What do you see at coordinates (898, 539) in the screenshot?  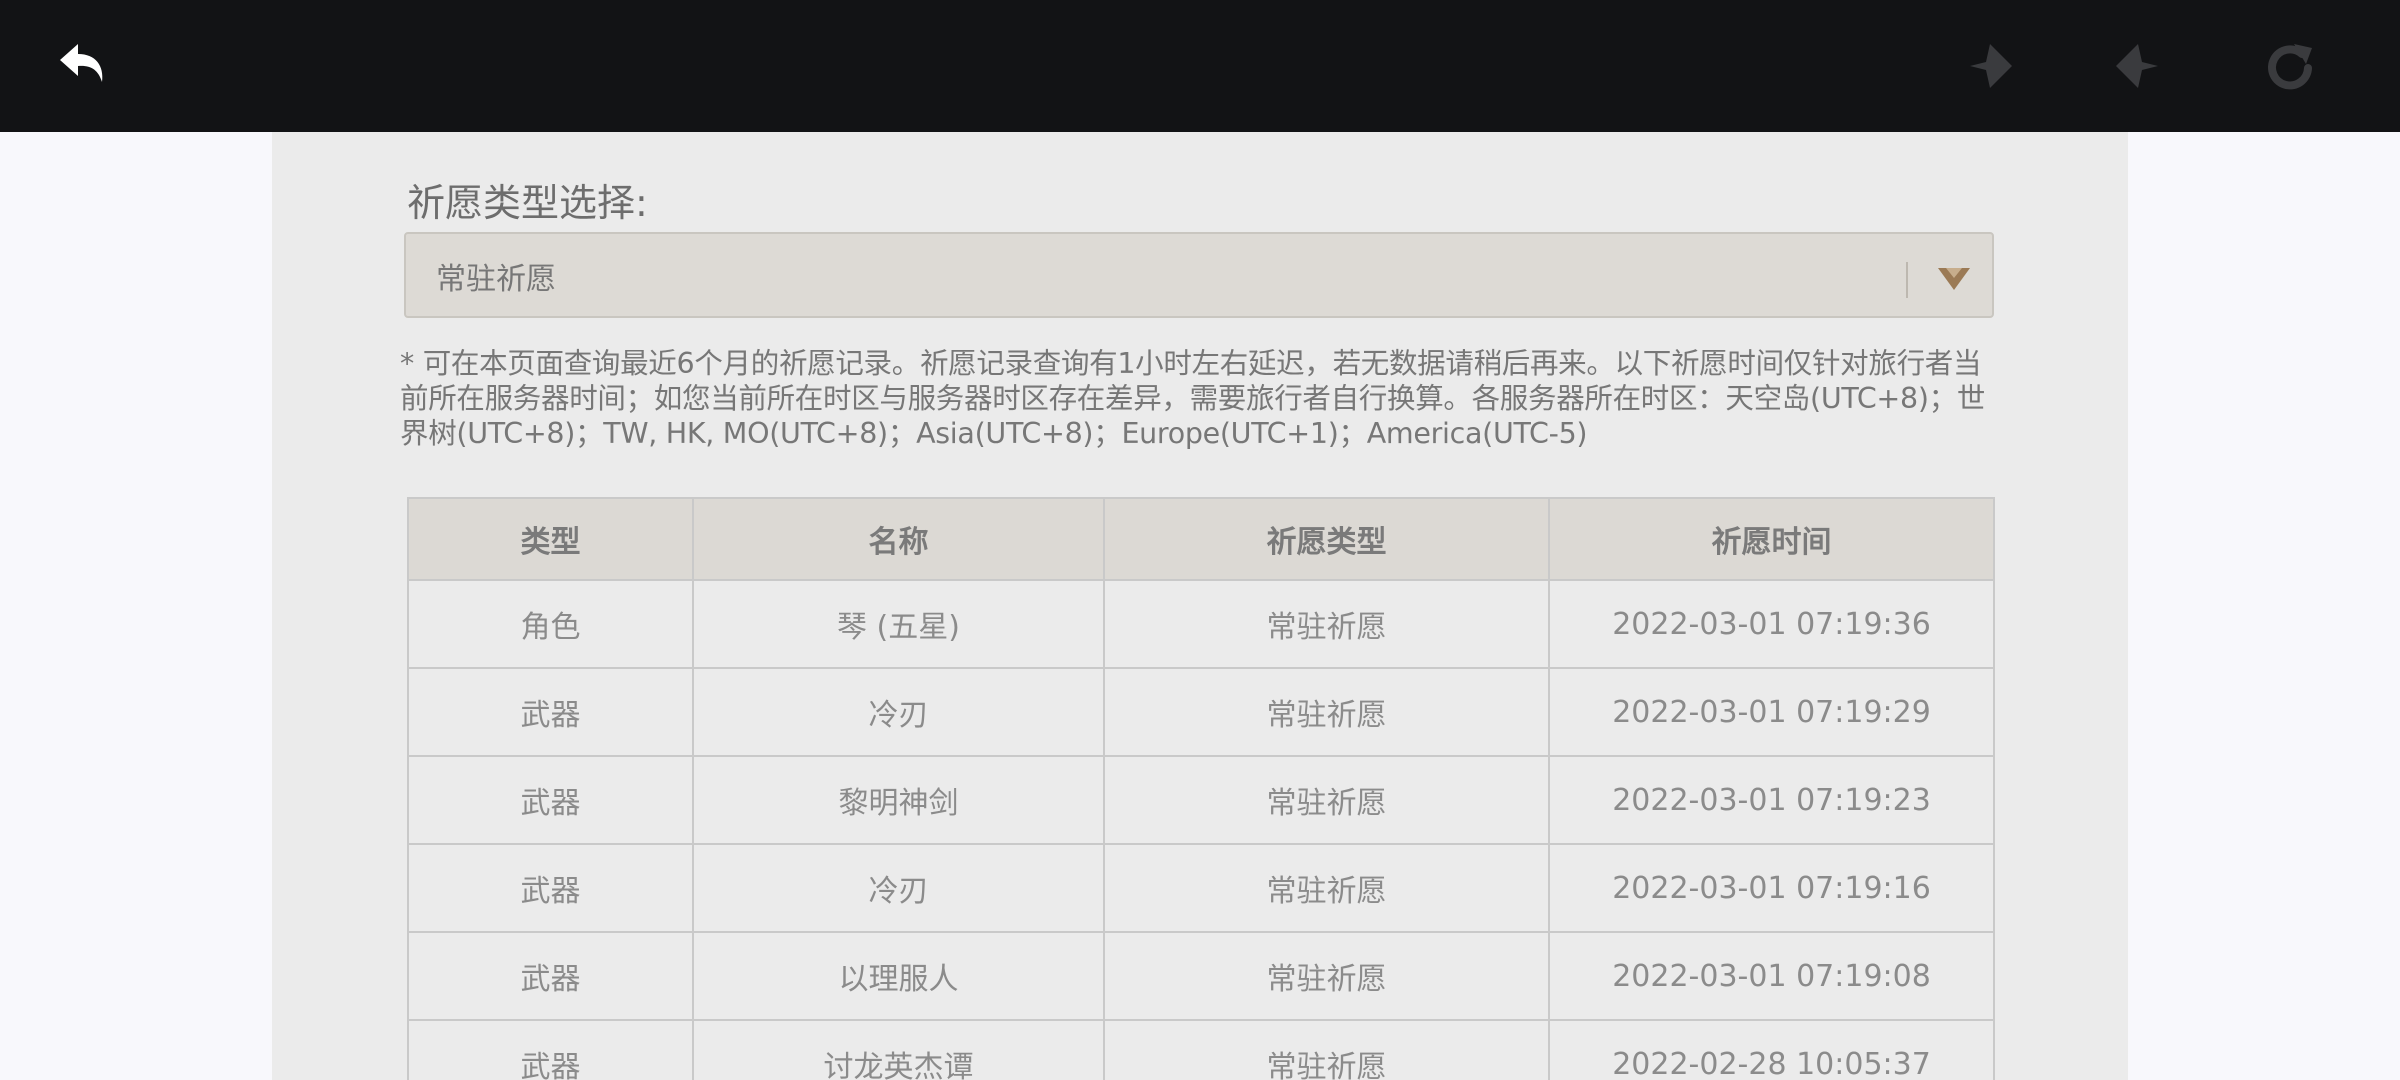 I see `header-name: 名称` at bounding box center [898, 539].